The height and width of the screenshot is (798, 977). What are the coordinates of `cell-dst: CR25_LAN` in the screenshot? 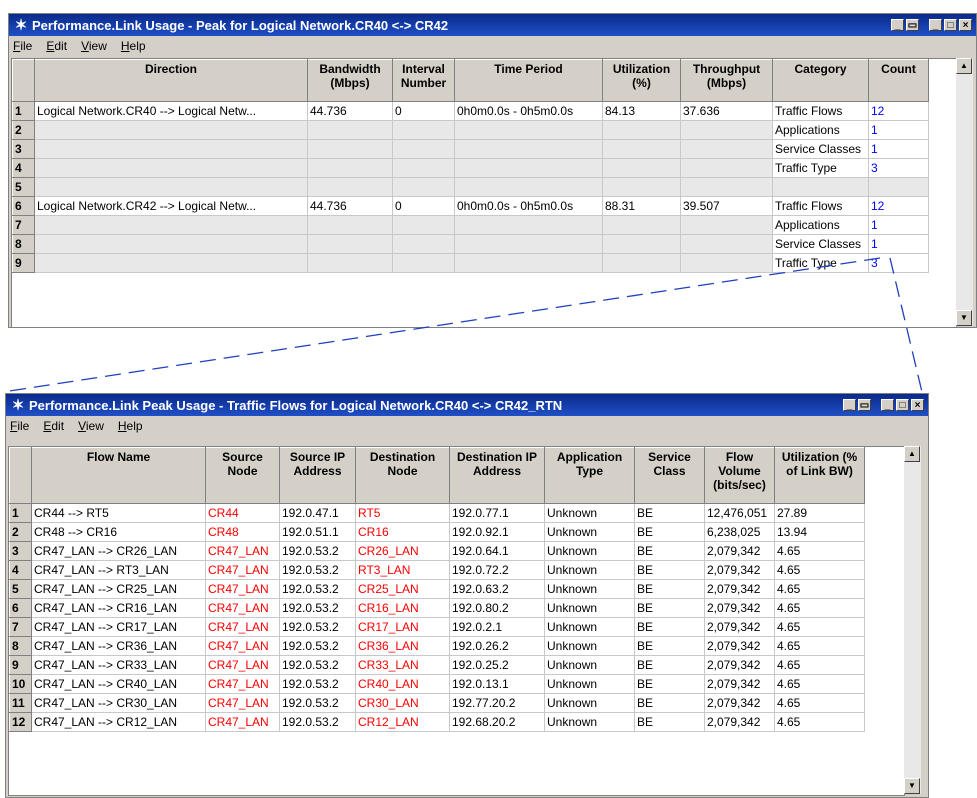 It's located at (402, 589).